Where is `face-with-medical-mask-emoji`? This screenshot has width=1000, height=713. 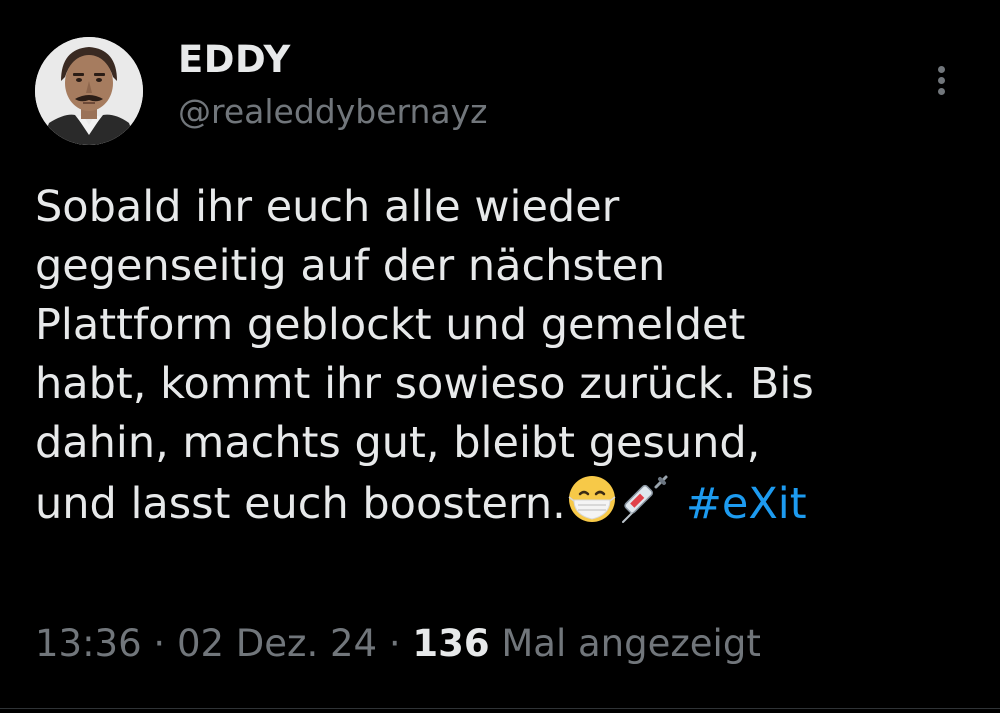
face-with-medical-mask-emoji is located at coordinates (592, 499).